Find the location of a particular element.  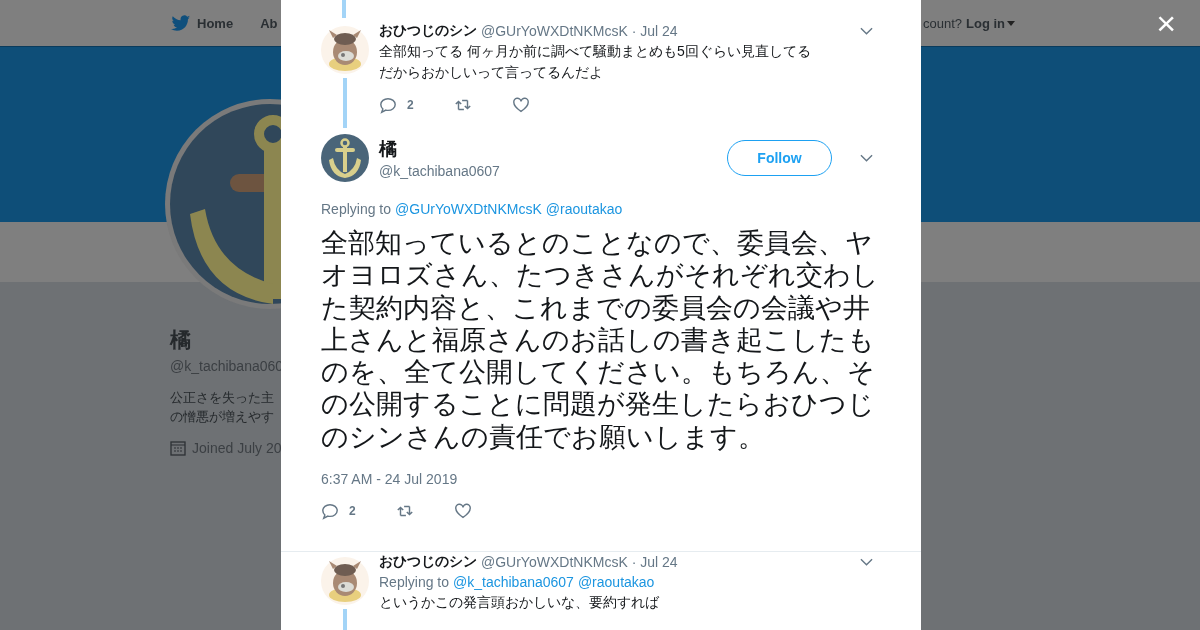

profile-name: 橘 is located at coordinates (180, 340).